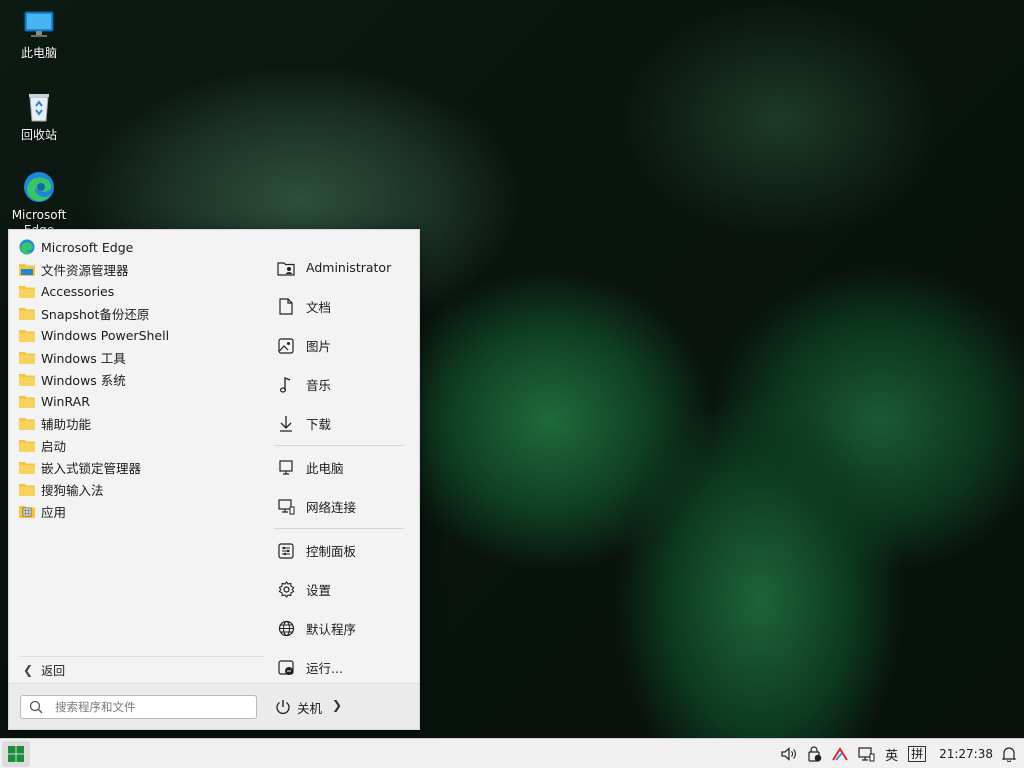 The image size is (1024, 768). Describe the element at coordinates (341, 423) in the screenshot. I see `place-item-downloads: 下载` at that location.